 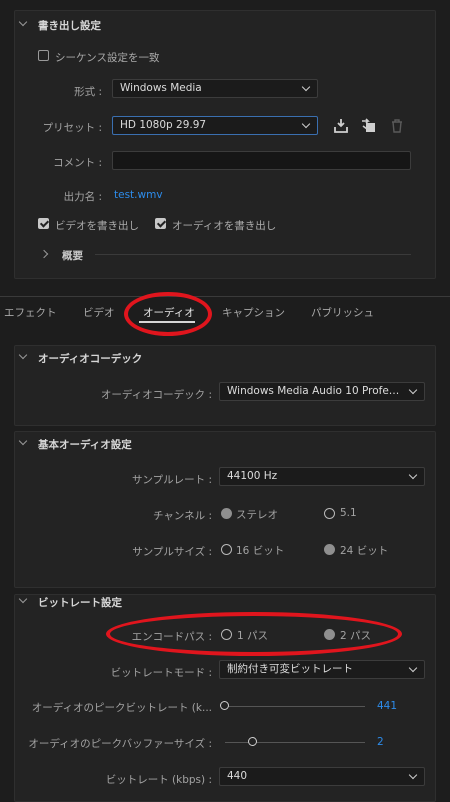 What do you see at coordinates (160, 223) in the screenshot?
I see `export-audio-checkbox` at bounding box center [160, 223].